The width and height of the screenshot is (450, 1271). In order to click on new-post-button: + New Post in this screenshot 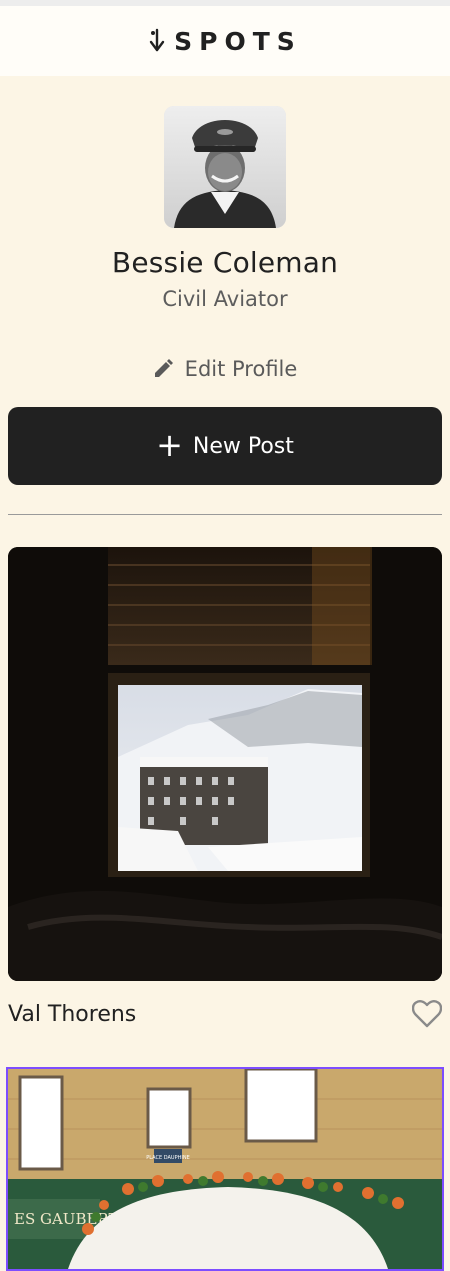, I will do `click(225, 446)`.